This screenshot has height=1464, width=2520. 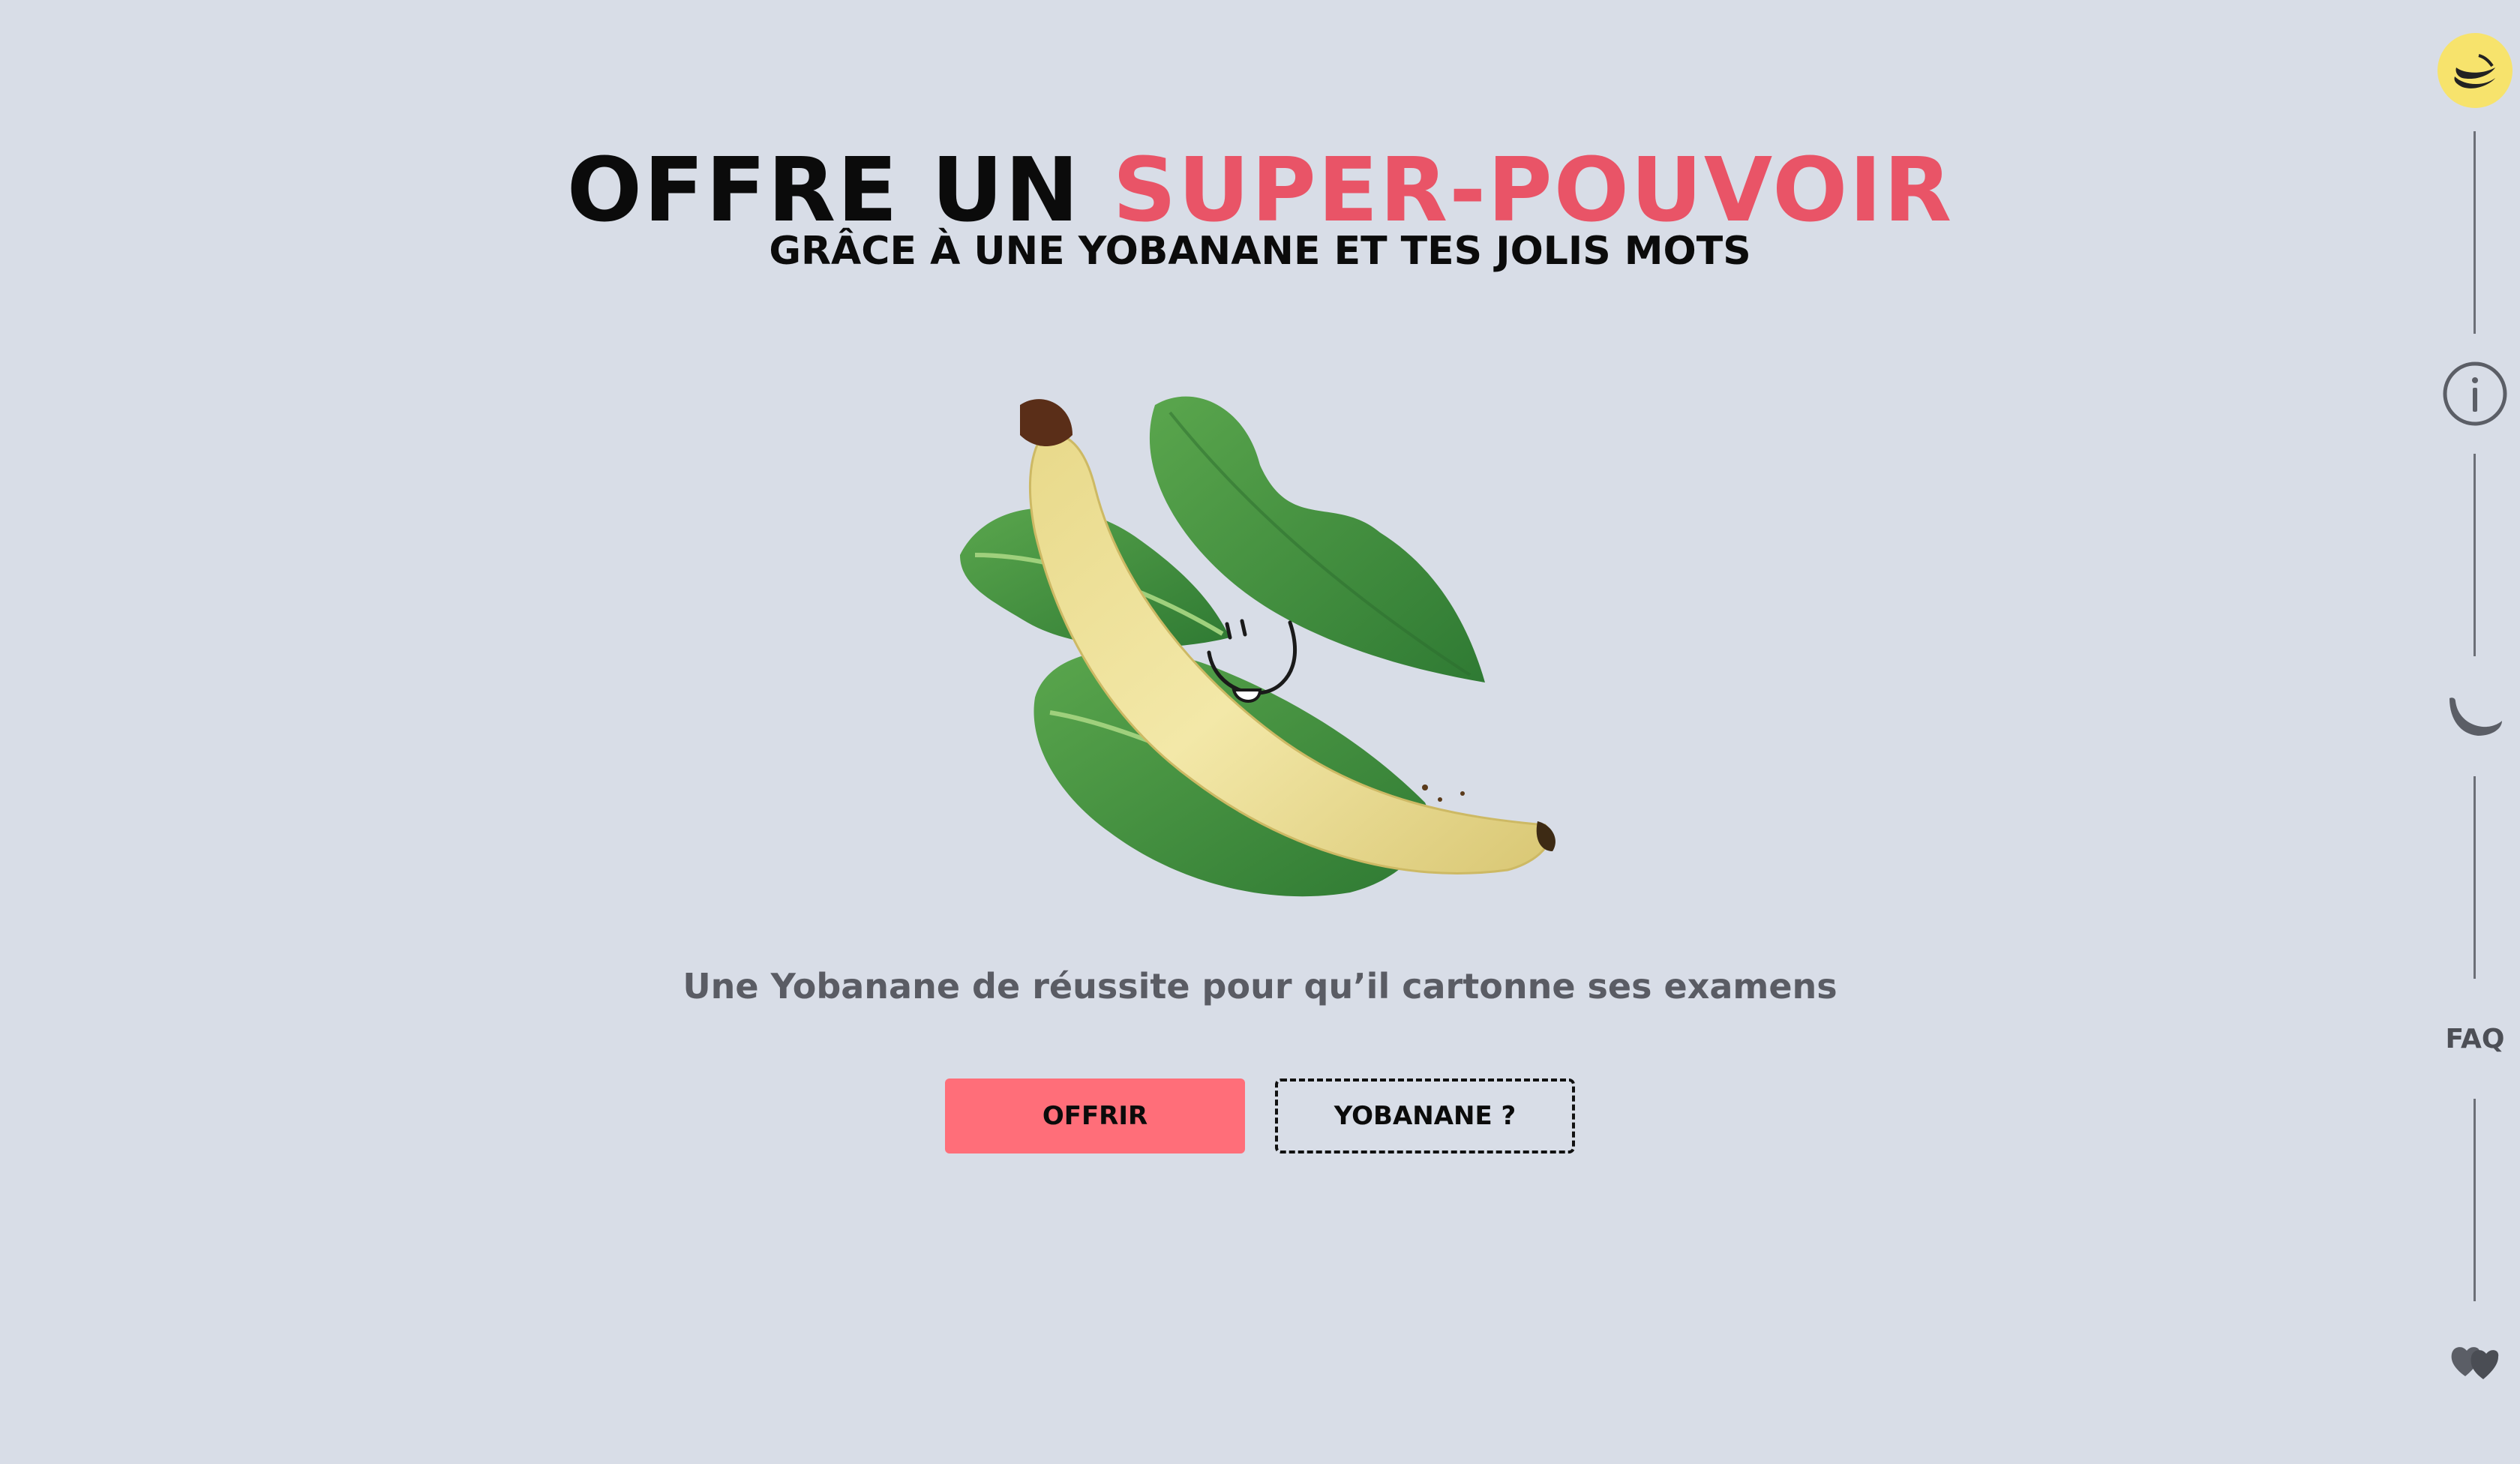 I want to click on info-icon, so click(x=2475, y=394).